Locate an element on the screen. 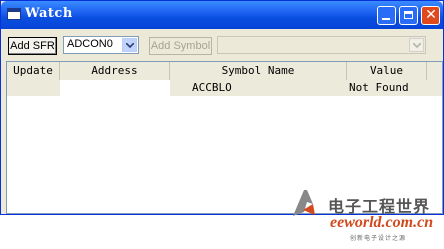 Image resolution: width=444 pixels, height=249 pixels. watermark: 电子工程世界 eeworld.com.cn 创新电子设计之源 is located at coordinates (363, 216).